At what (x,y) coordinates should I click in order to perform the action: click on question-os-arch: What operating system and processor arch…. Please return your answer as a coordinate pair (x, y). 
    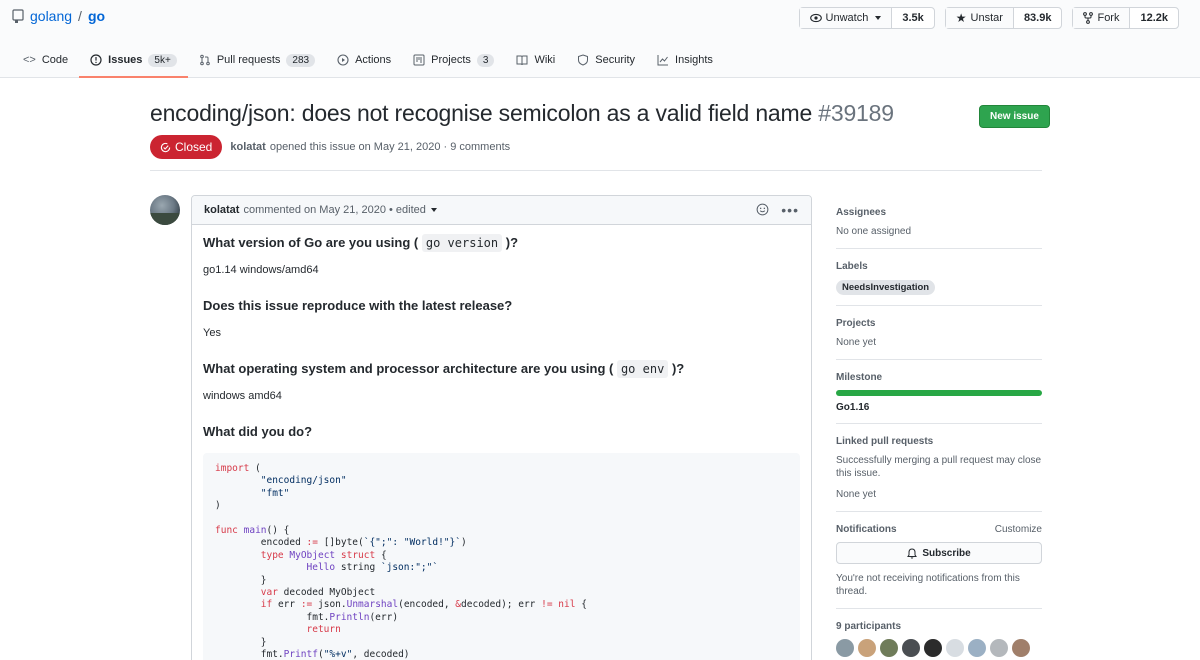
    Looking at the image, I should click on (501, 369).